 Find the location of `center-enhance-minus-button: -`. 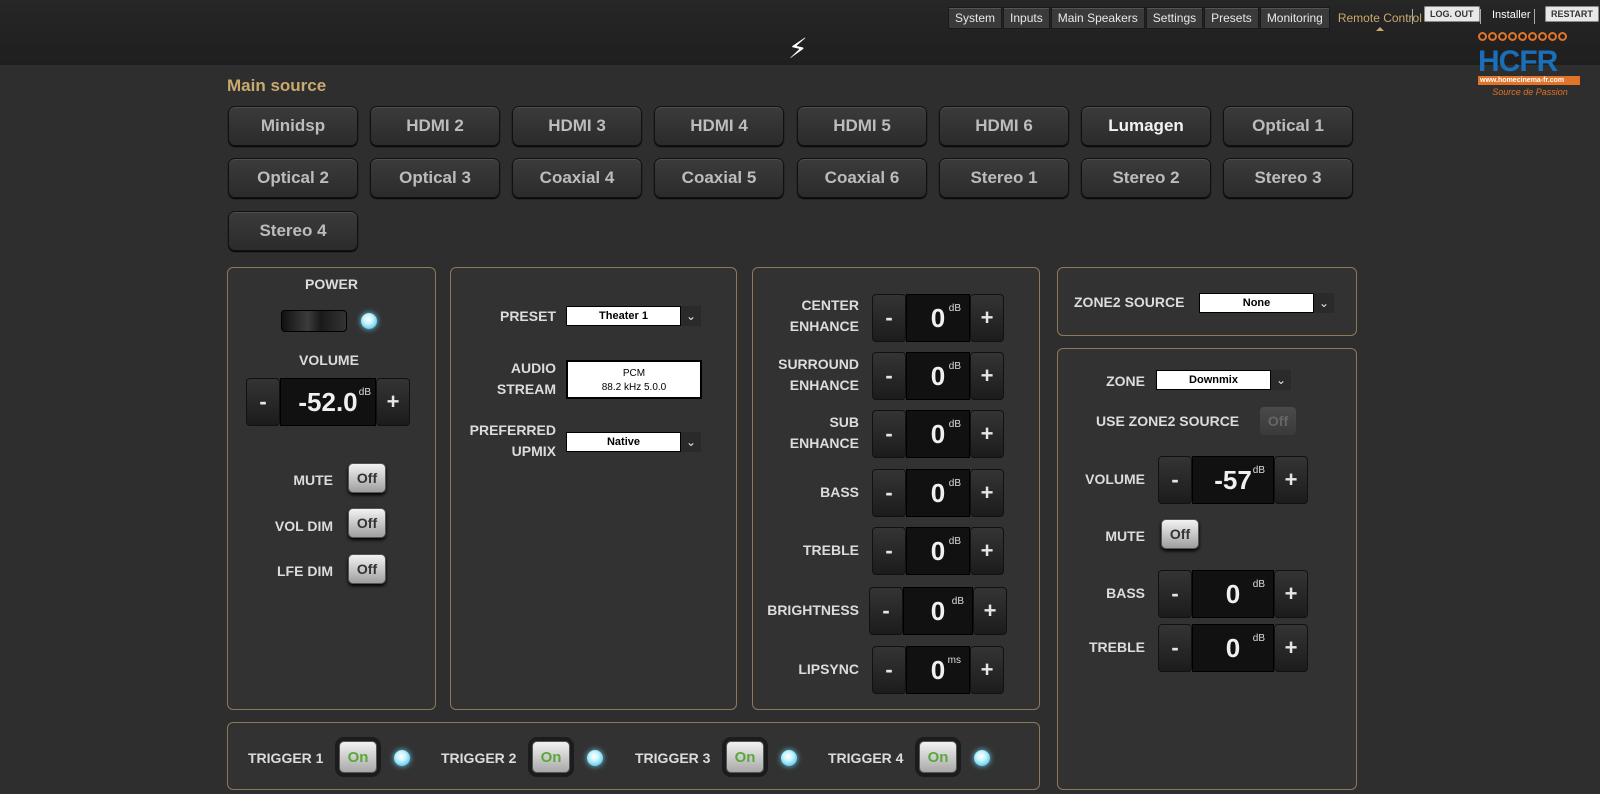

center-enhance-minus-button: - is located at coordinates (889, 318).